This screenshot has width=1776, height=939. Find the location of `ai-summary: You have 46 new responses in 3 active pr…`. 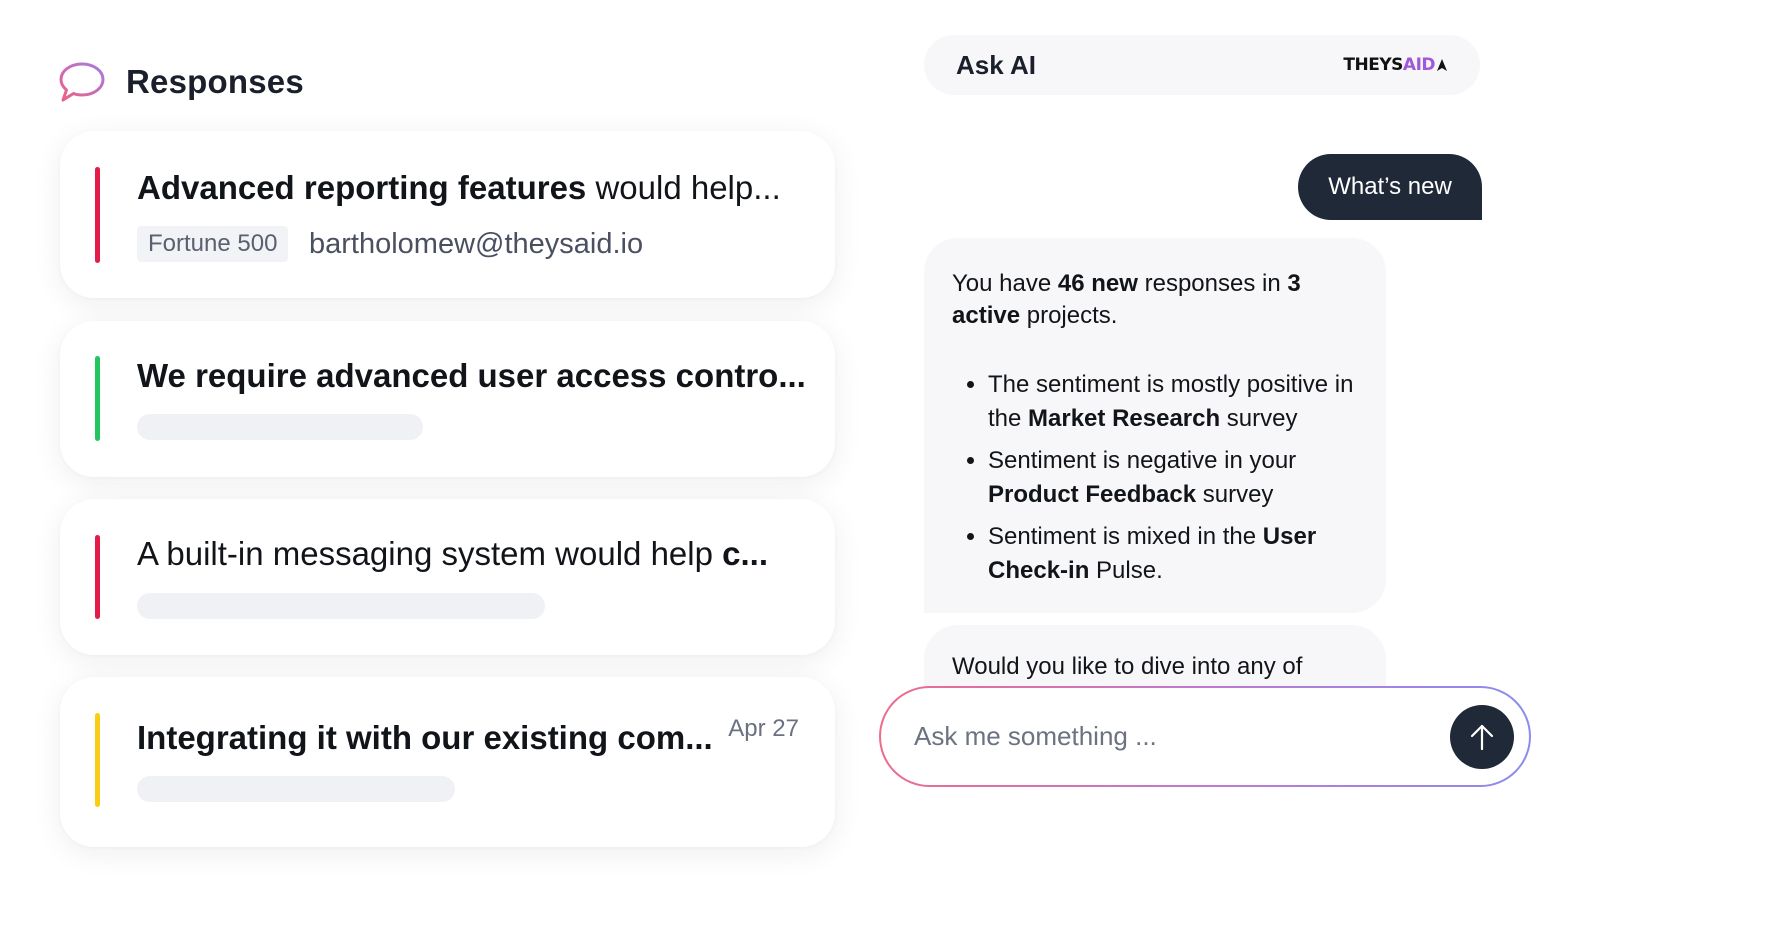

ai-summary: You have 46 new responses in 3 active pr… is located at coordinates (1126, 299).